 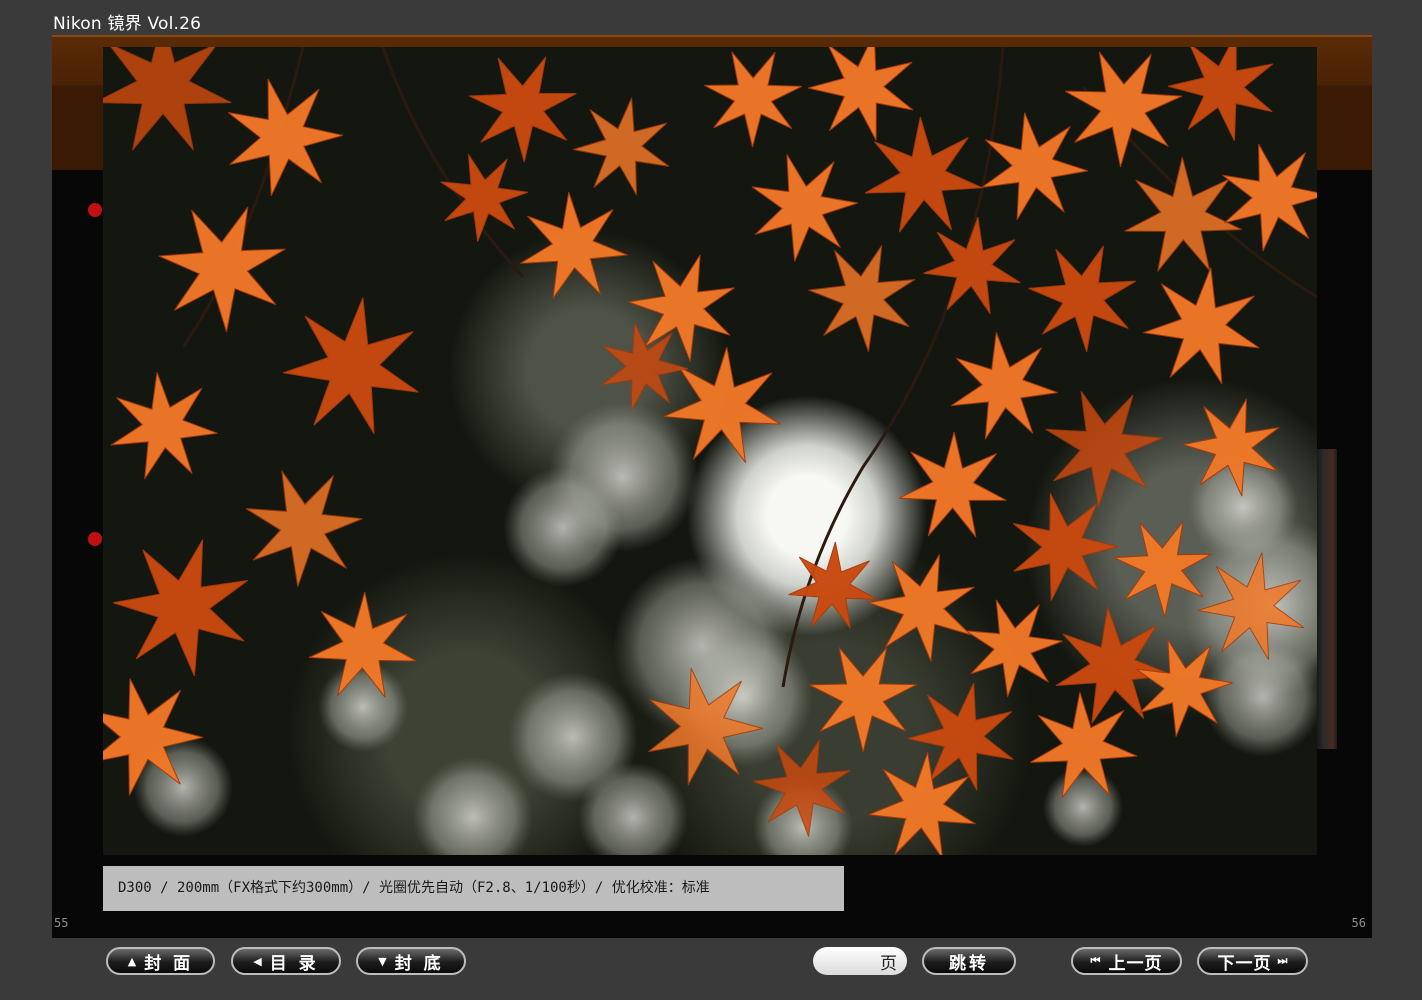 I want to click on cover-button: ▲ 封 面, so click(x=160, y=961).